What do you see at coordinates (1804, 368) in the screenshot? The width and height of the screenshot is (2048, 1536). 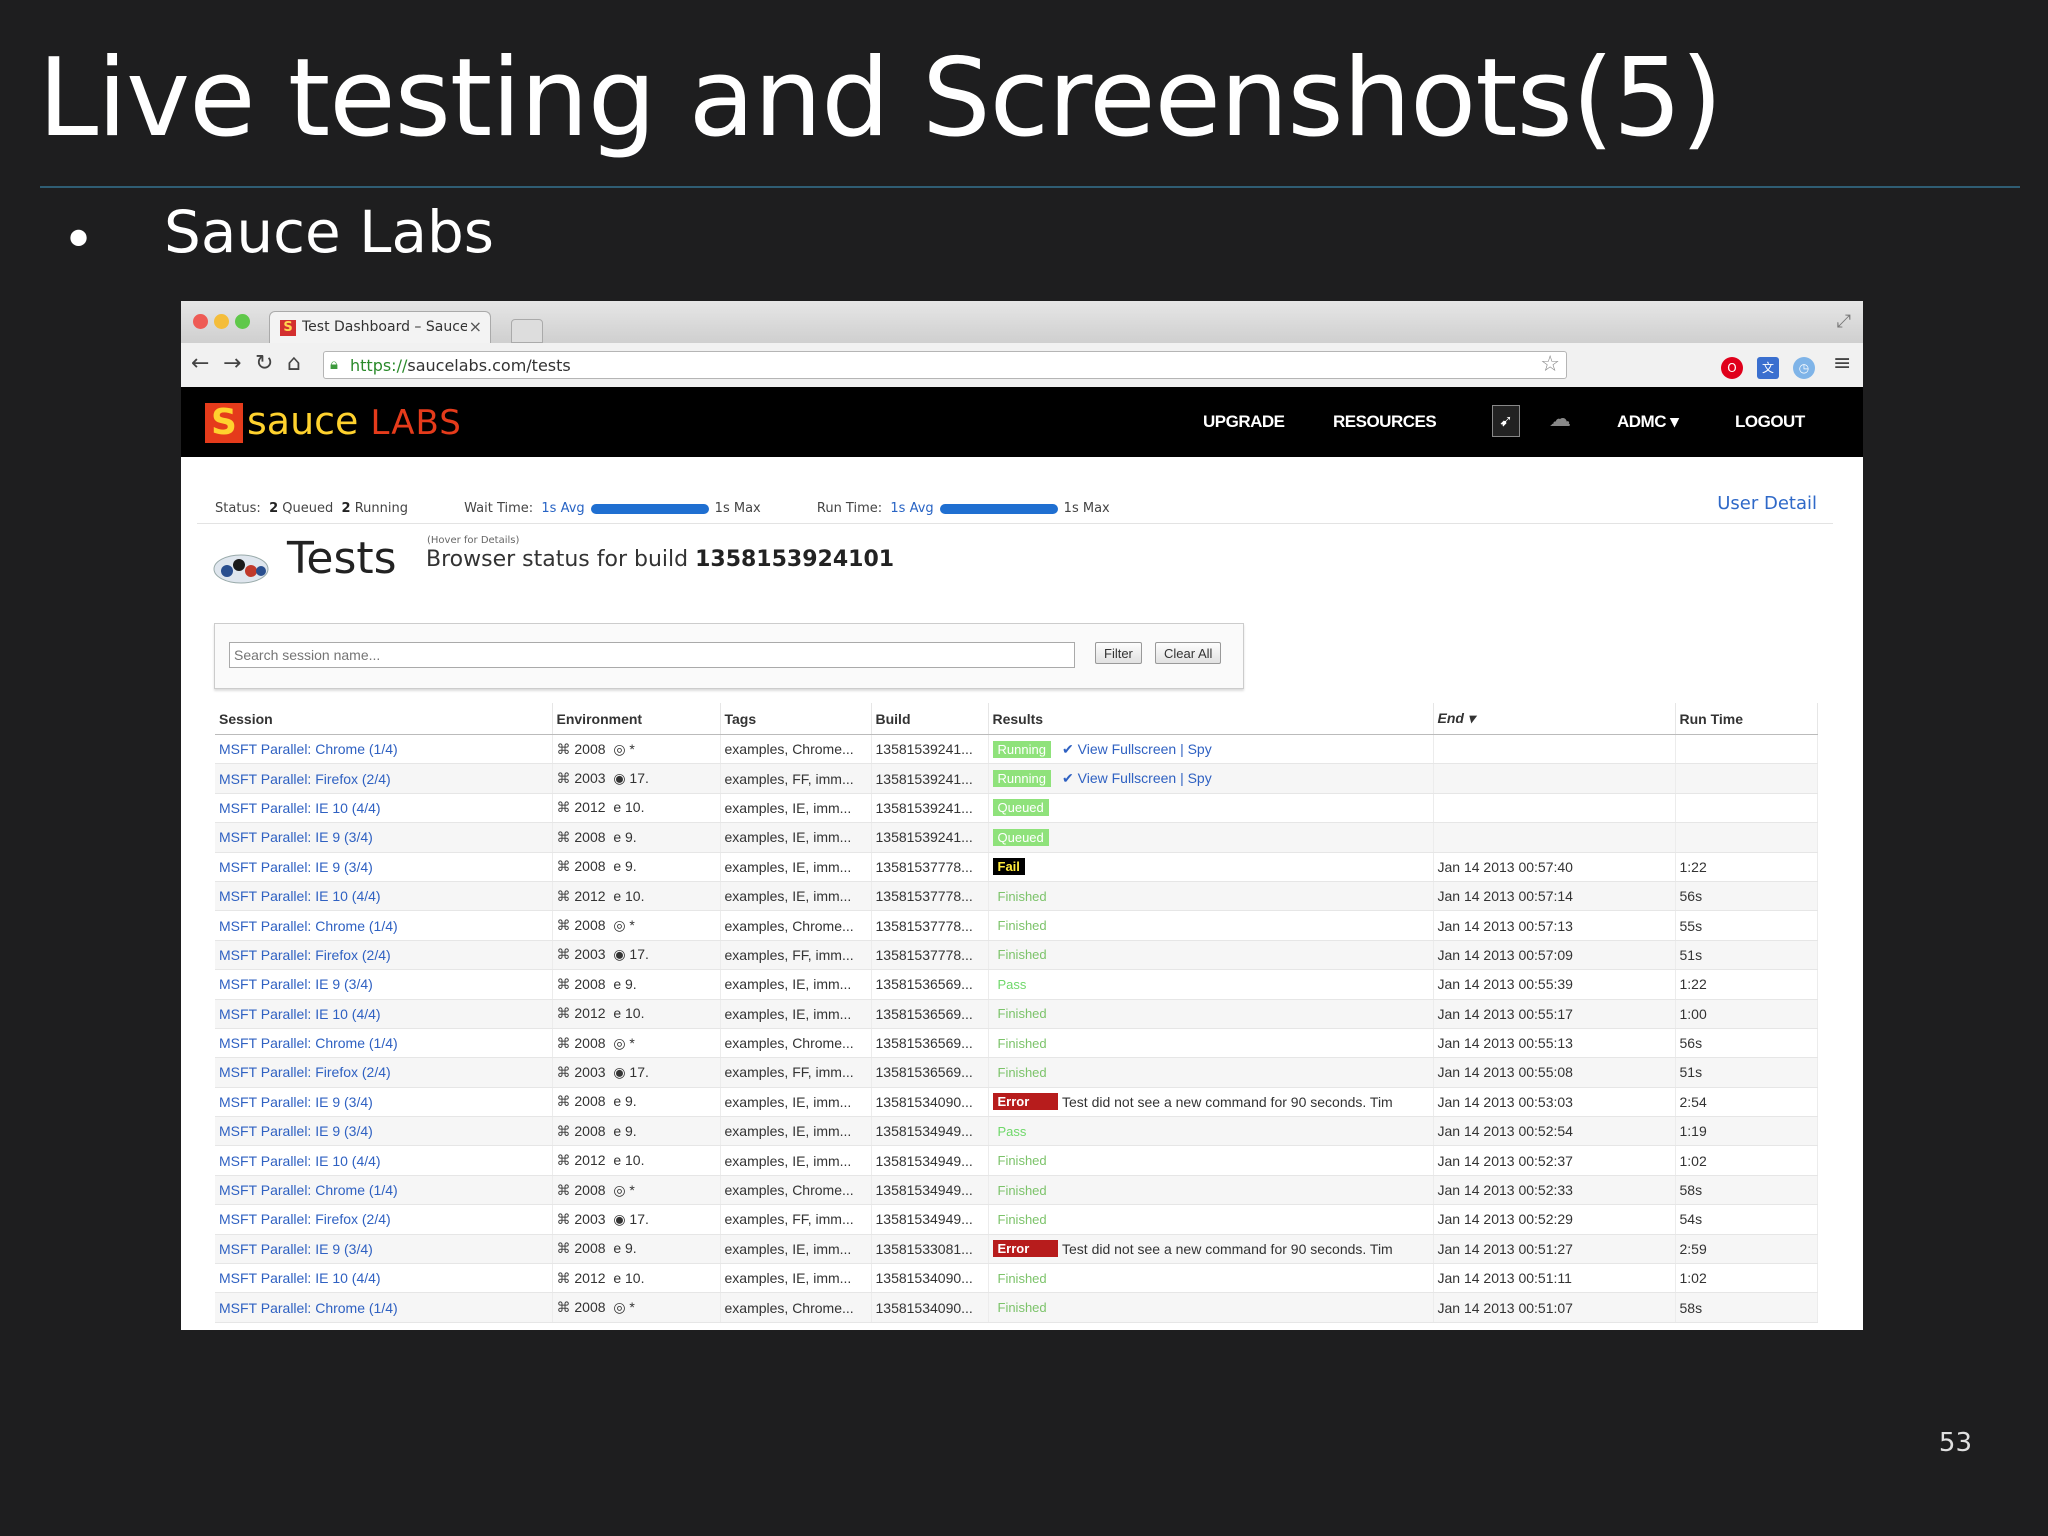 I see `clock-extension-icon: ◷` at bounding box center [1804, 368].